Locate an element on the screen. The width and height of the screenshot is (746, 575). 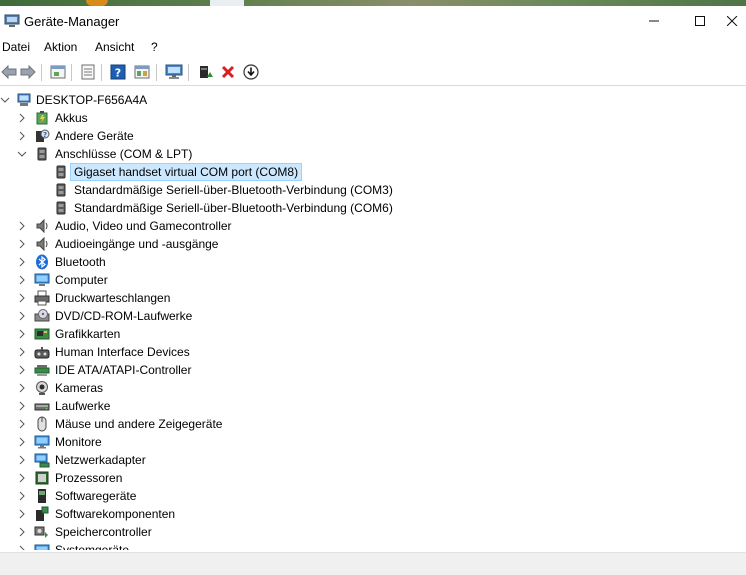
tree-item-label: DVD/CD-ROM-Laufwerke is located at coordinates (124, 316).